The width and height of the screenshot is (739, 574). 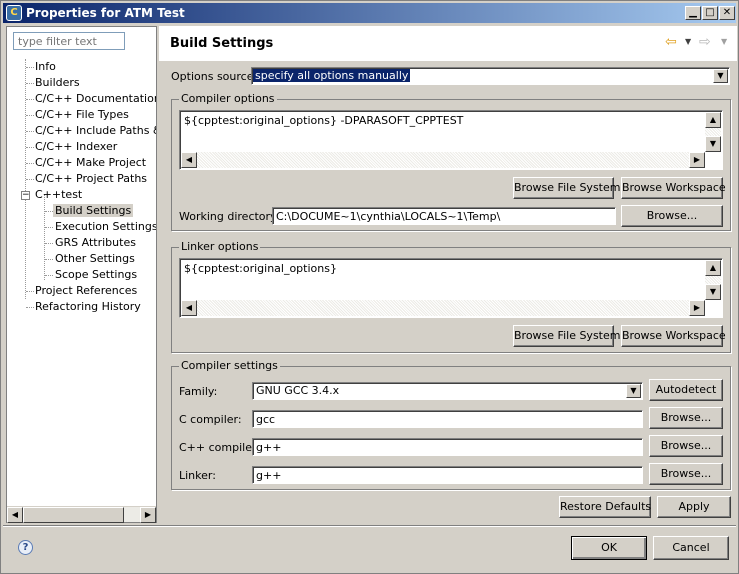 I want to click on tree-item-label: C++test, so click(x=59, y=194).